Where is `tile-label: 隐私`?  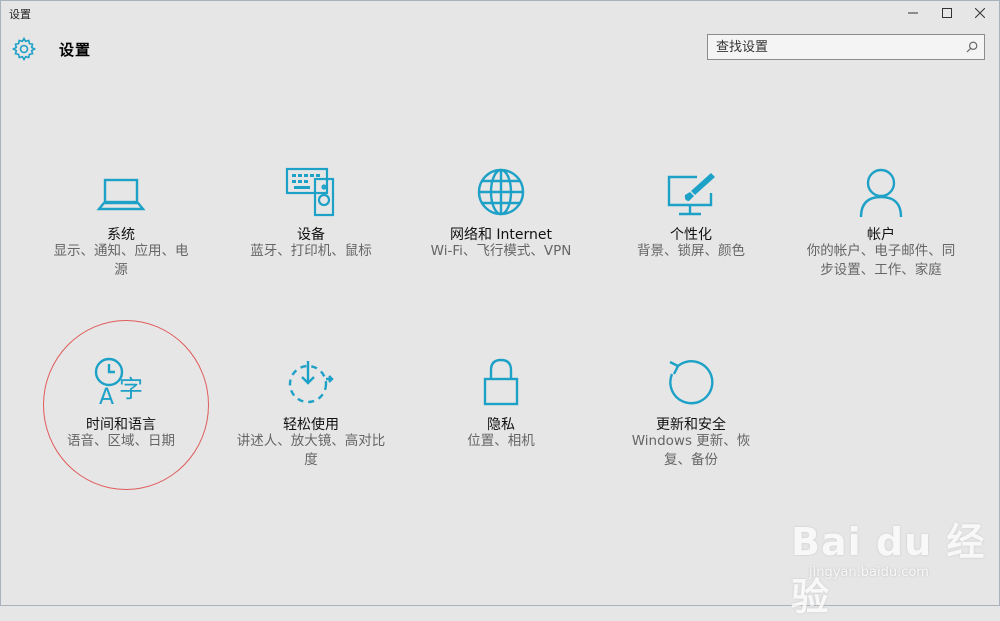
tile-label: 隐私 is located at coordinates (501, 425).